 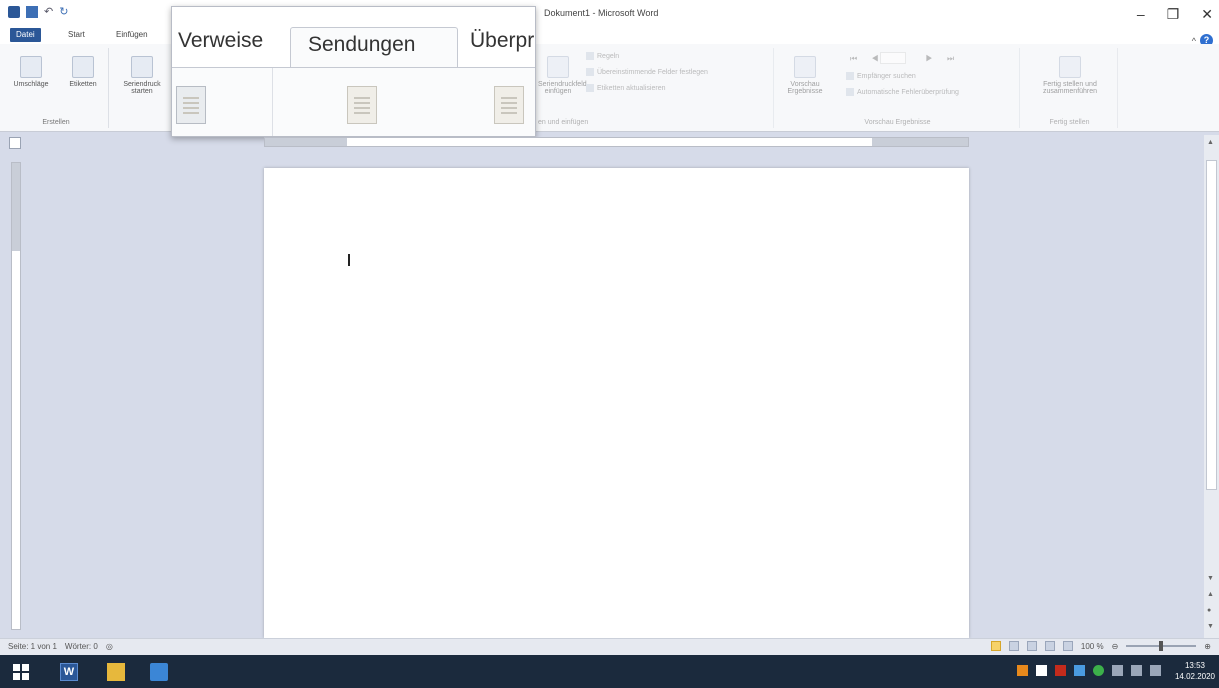 I want to click on file-explorer-icon, so click(x=116, y=672).